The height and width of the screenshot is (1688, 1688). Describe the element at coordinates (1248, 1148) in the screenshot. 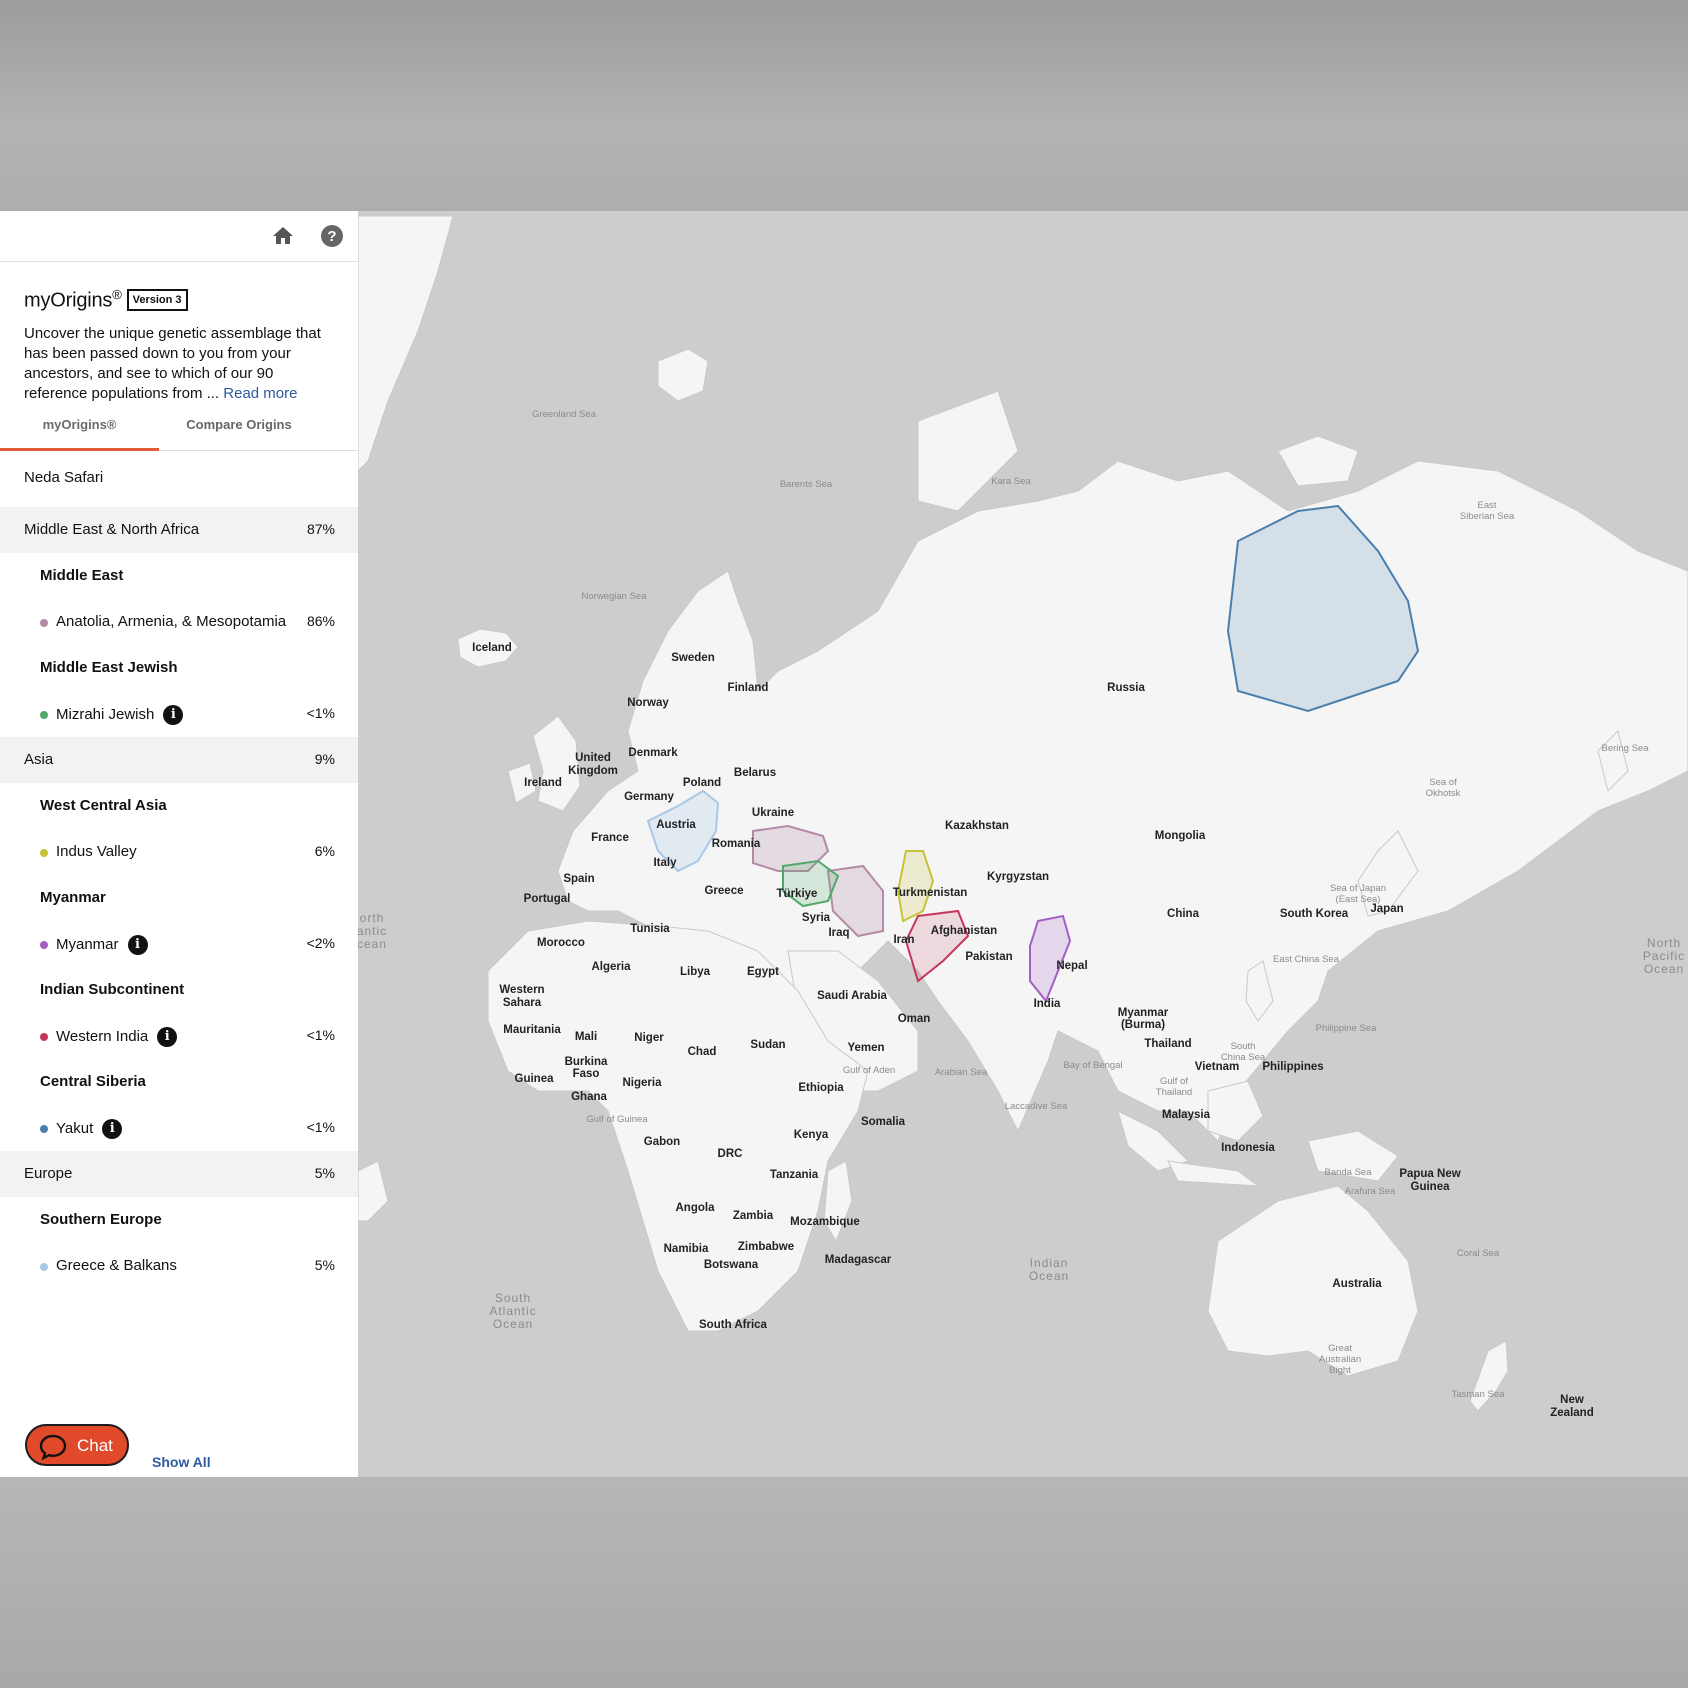

I see `country-label-indonesia: Indonesia` at that location.